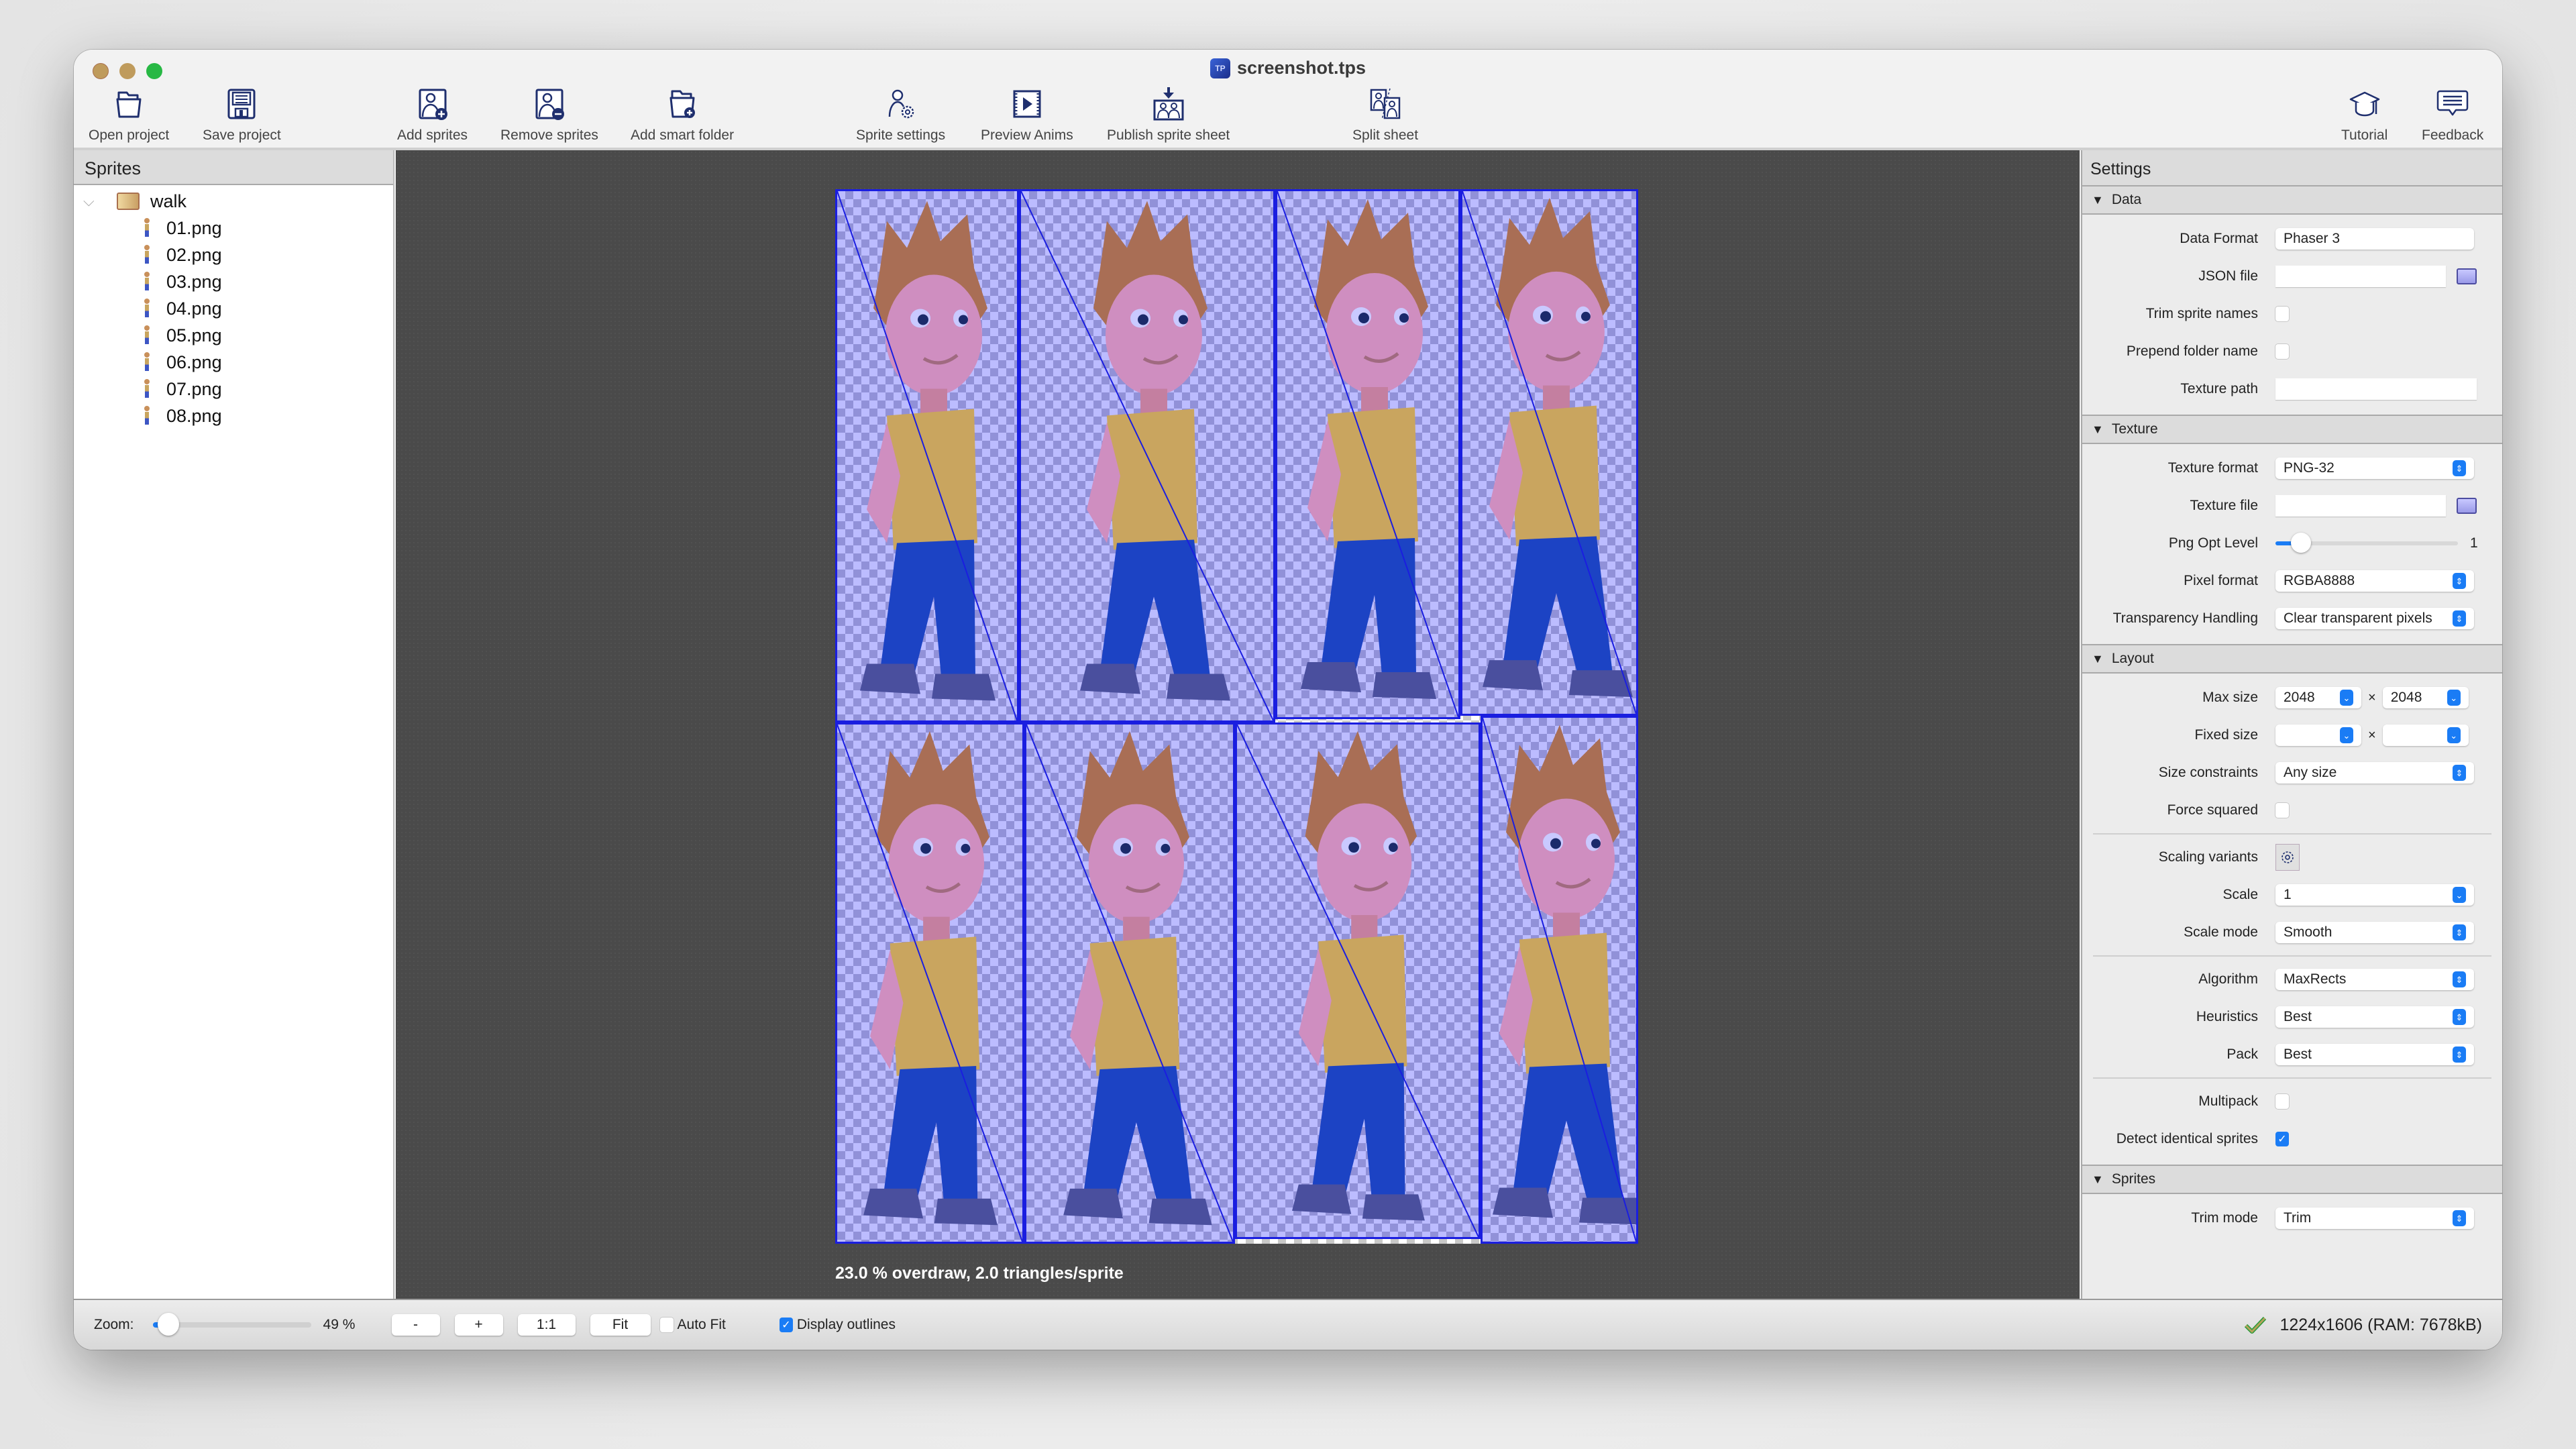  Describe the element at coordinates (233, 228) in the screenshot. I see `sprite-list-item: 01.png` at that location.